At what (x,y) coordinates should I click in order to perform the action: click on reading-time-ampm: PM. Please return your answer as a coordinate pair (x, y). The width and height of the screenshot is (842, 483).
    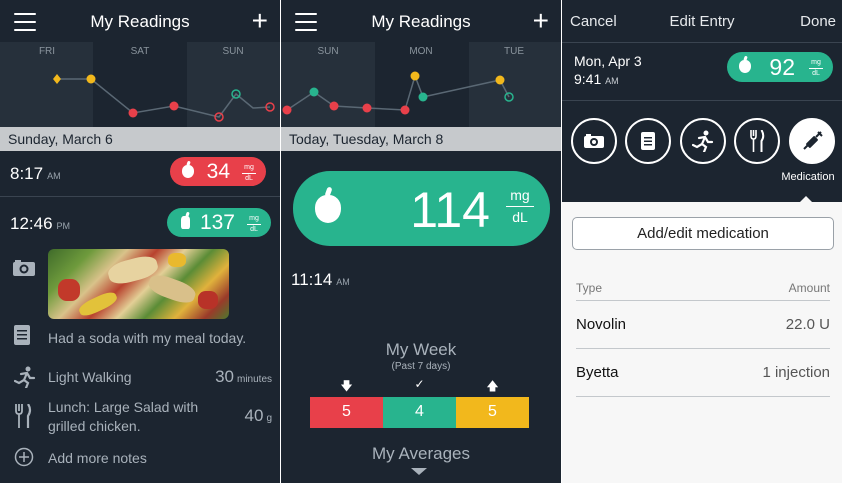
    Looking at the image, I should click on (63, 226).